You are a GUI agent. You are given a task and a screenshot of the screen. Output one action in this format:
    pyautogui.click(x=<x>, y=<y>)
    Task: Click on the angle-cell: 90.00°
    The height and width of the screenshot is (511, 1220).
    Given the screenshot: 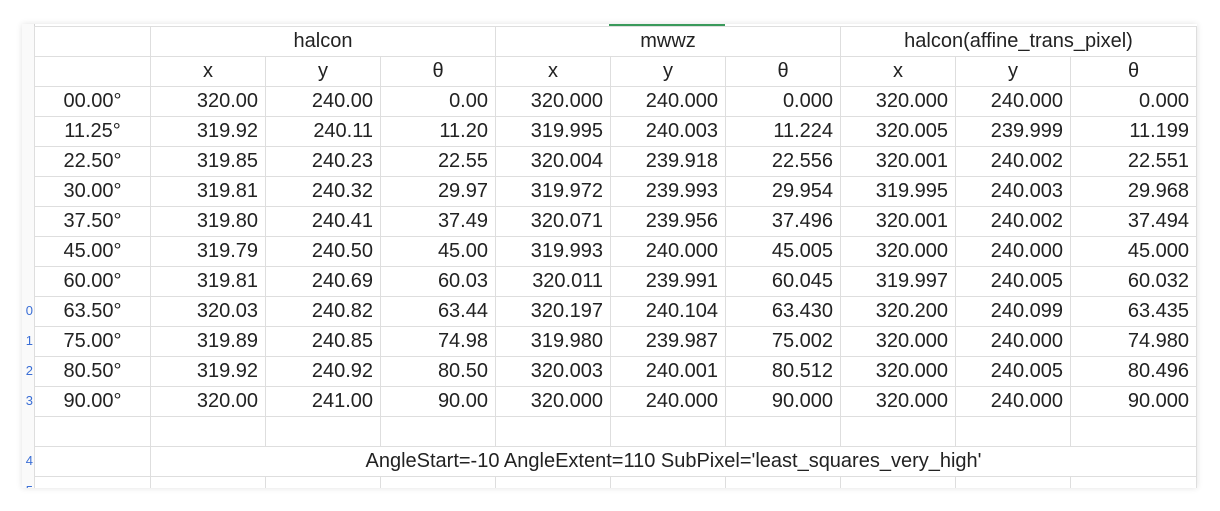 What is the action you would take?
    pyautogui.click(x=92, y=401)
    